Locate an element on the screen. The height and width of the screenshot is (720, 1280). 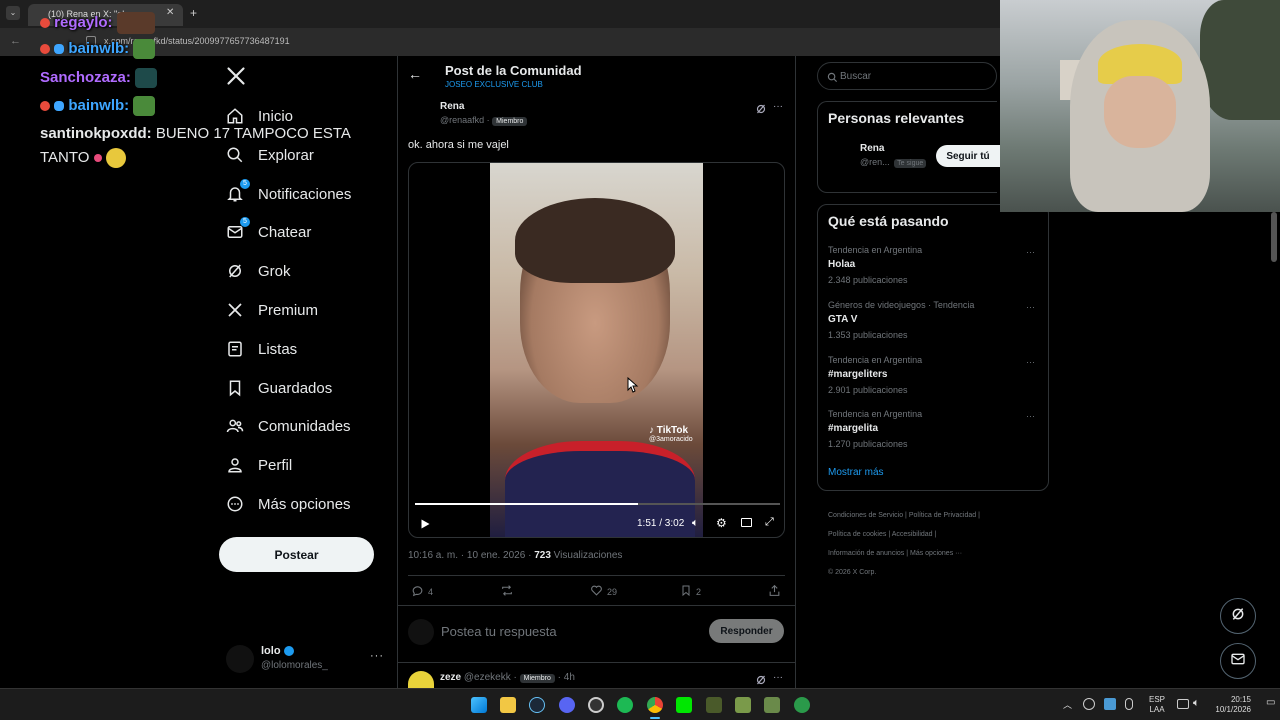
sidebar-item-comunidades: Comunidades is located at coordinates (288, 426).